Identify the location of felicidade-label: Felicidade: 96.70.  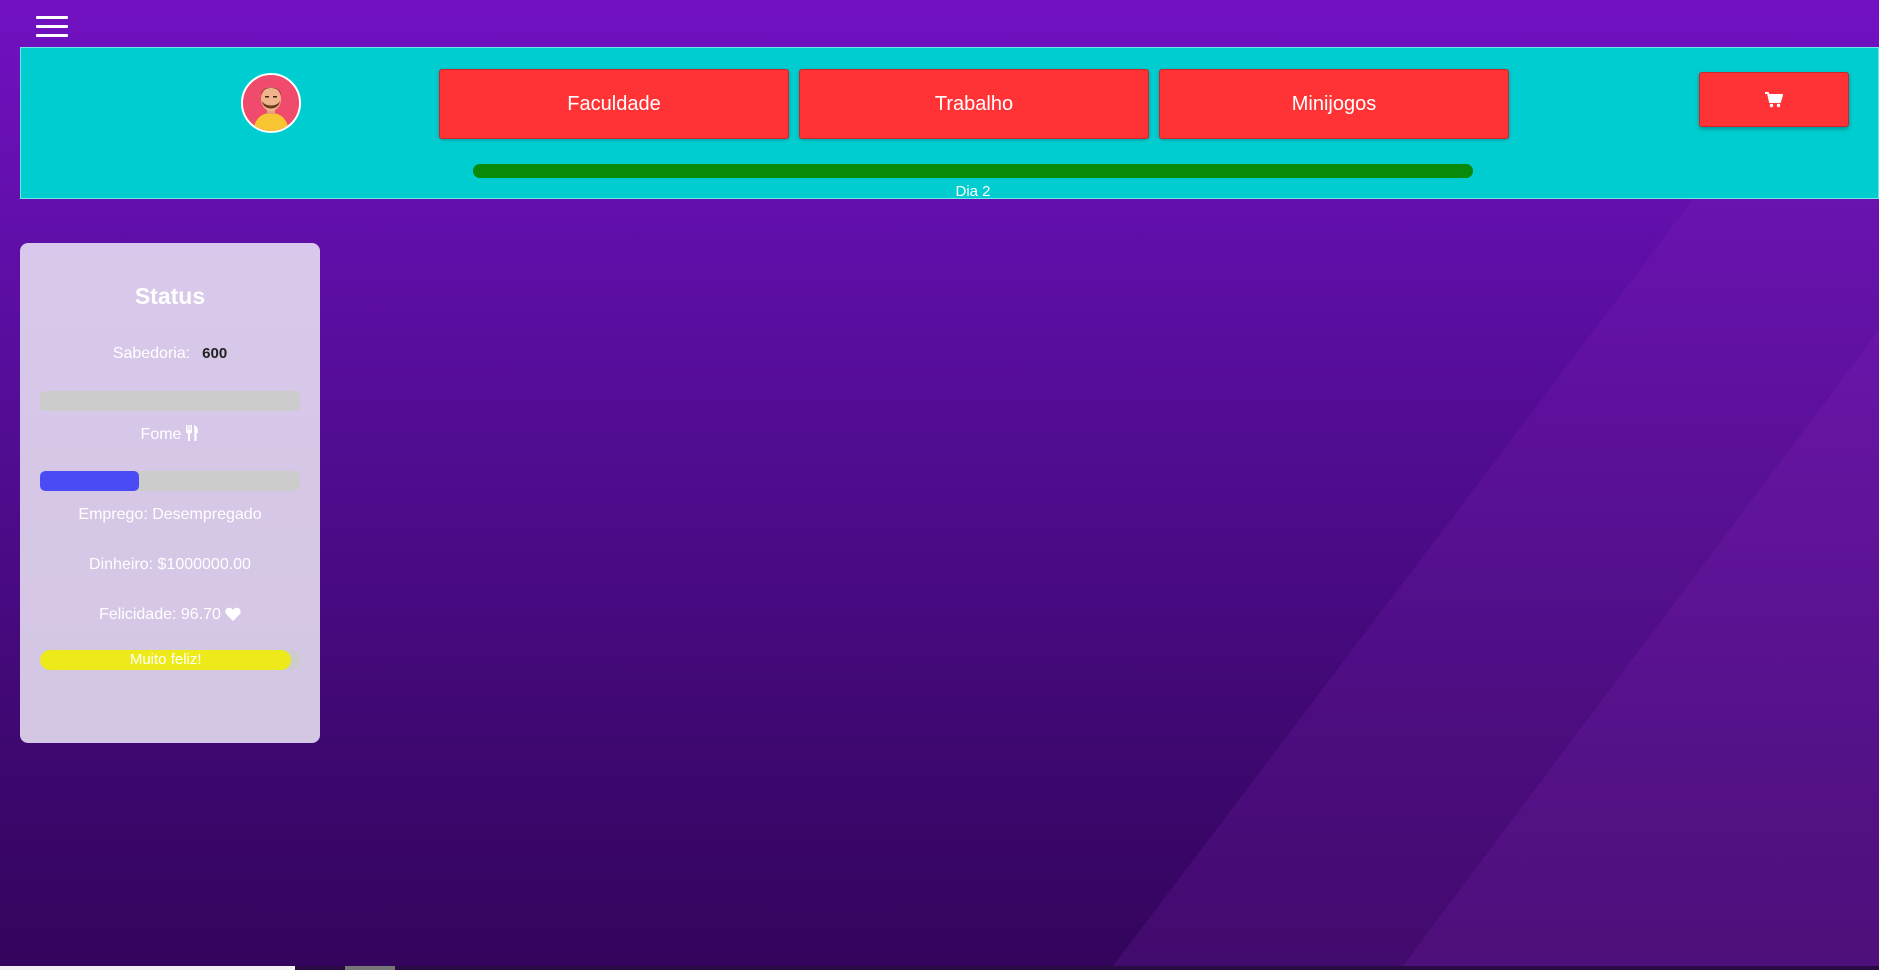
(160, 614).